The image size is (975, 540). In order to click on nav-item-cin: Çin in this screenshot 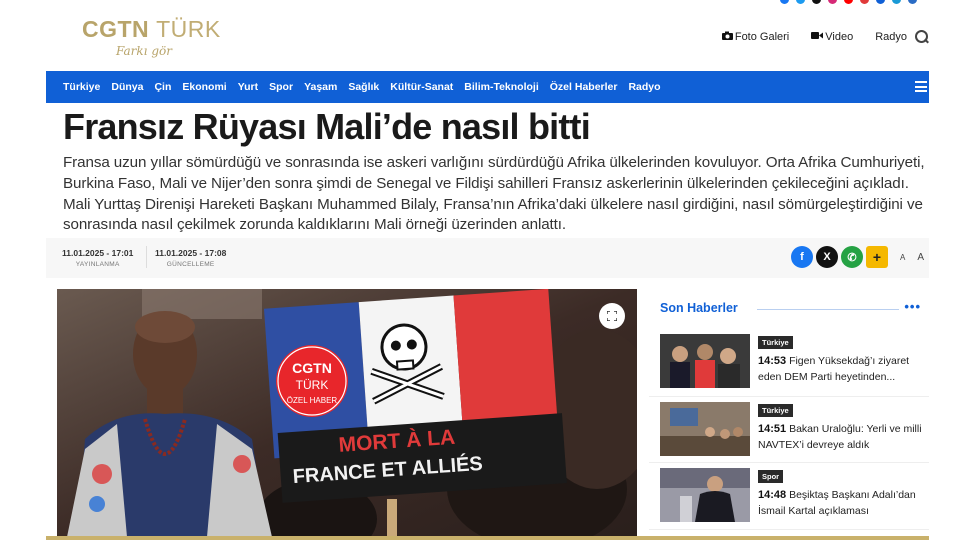, I will do `click(162, 87)`.